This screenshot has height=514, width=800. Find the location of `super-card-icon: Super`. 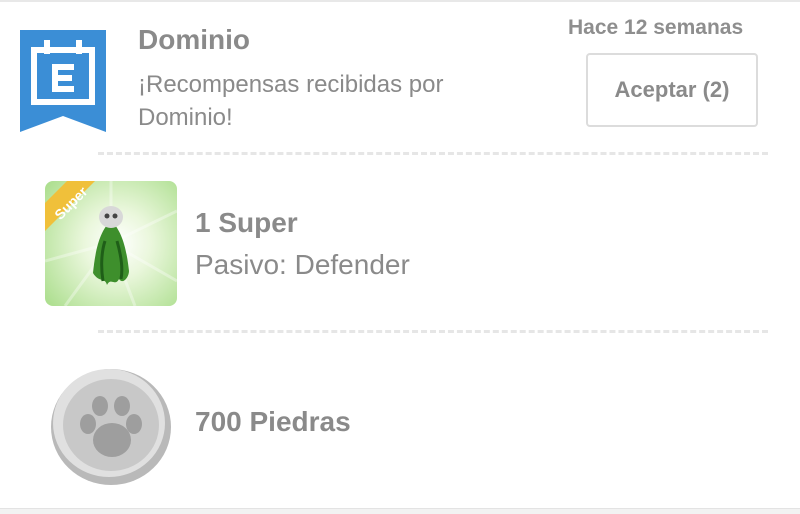

super-card-icon: Super is located at coordinates (111, 243).